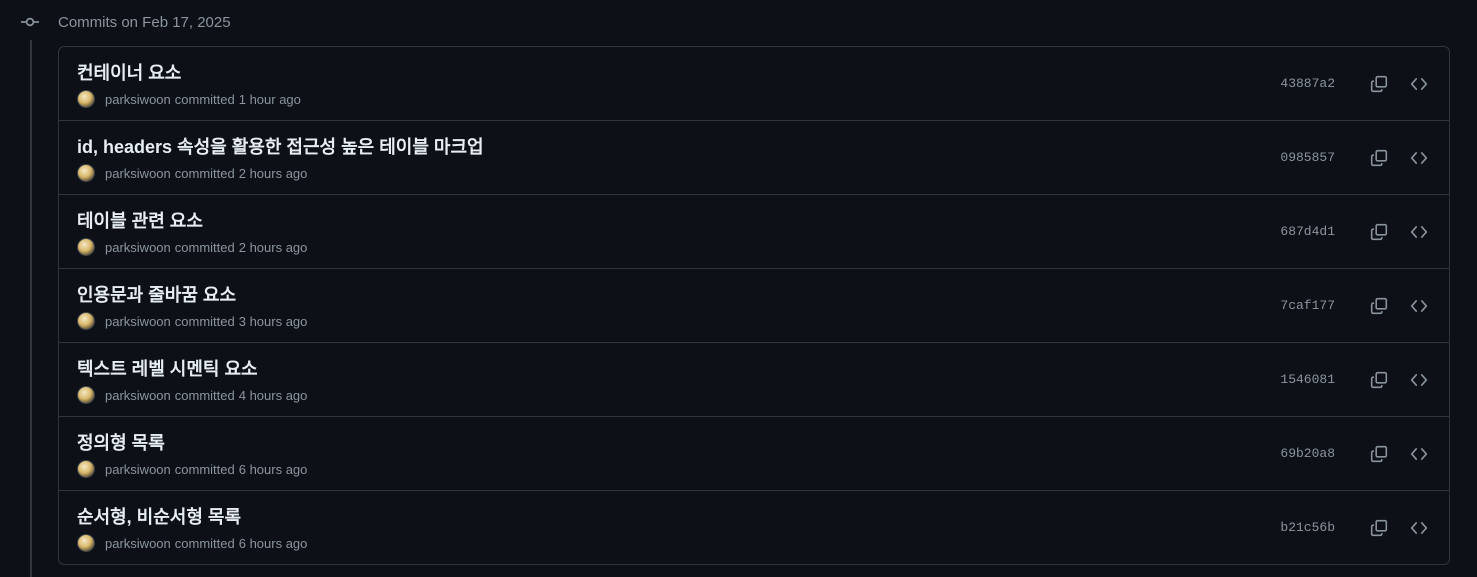 This screenshot has height=577, width=1477. Describe the element at coordinates (1355, 83) in the screenshot. I see `commit-actions: 43887a2` at that location.